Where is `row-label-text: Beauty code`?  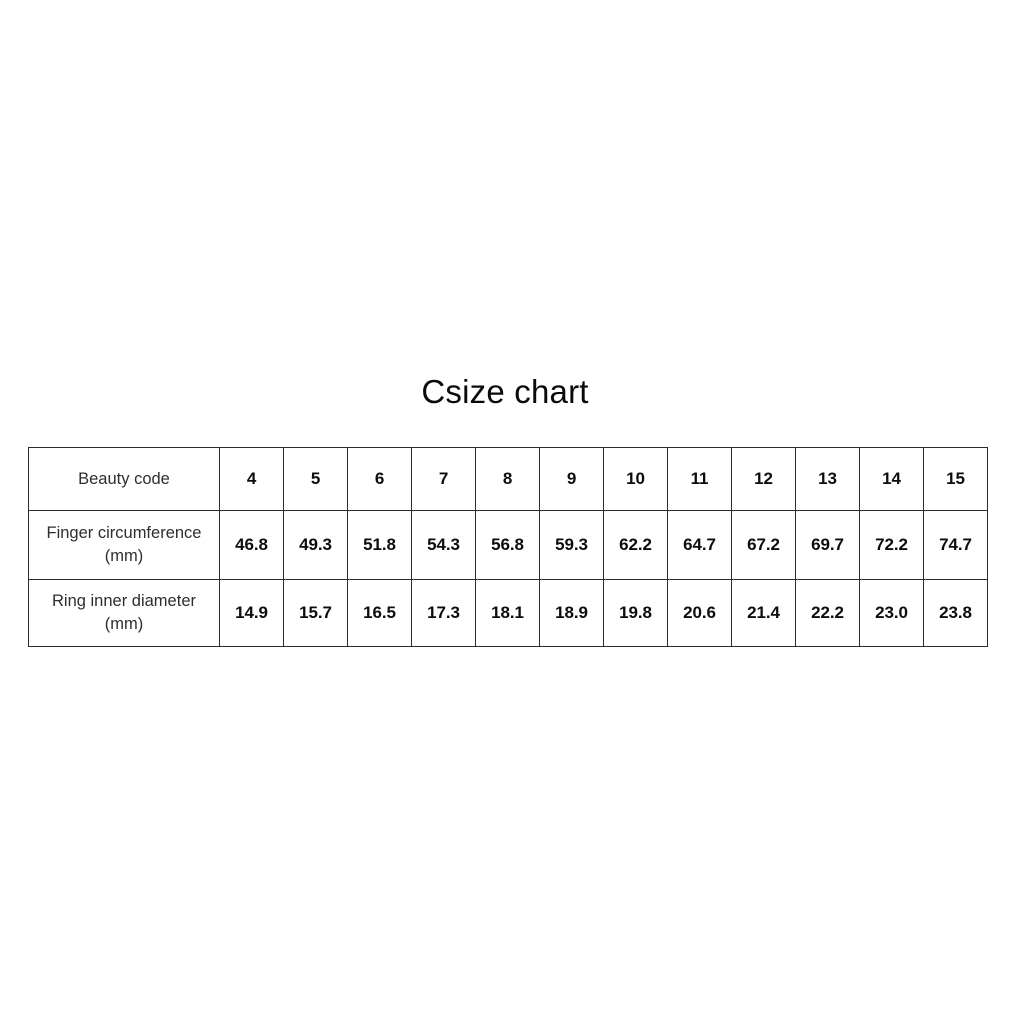
row-label-text: Beauty code is located at coordinates (124, 478).